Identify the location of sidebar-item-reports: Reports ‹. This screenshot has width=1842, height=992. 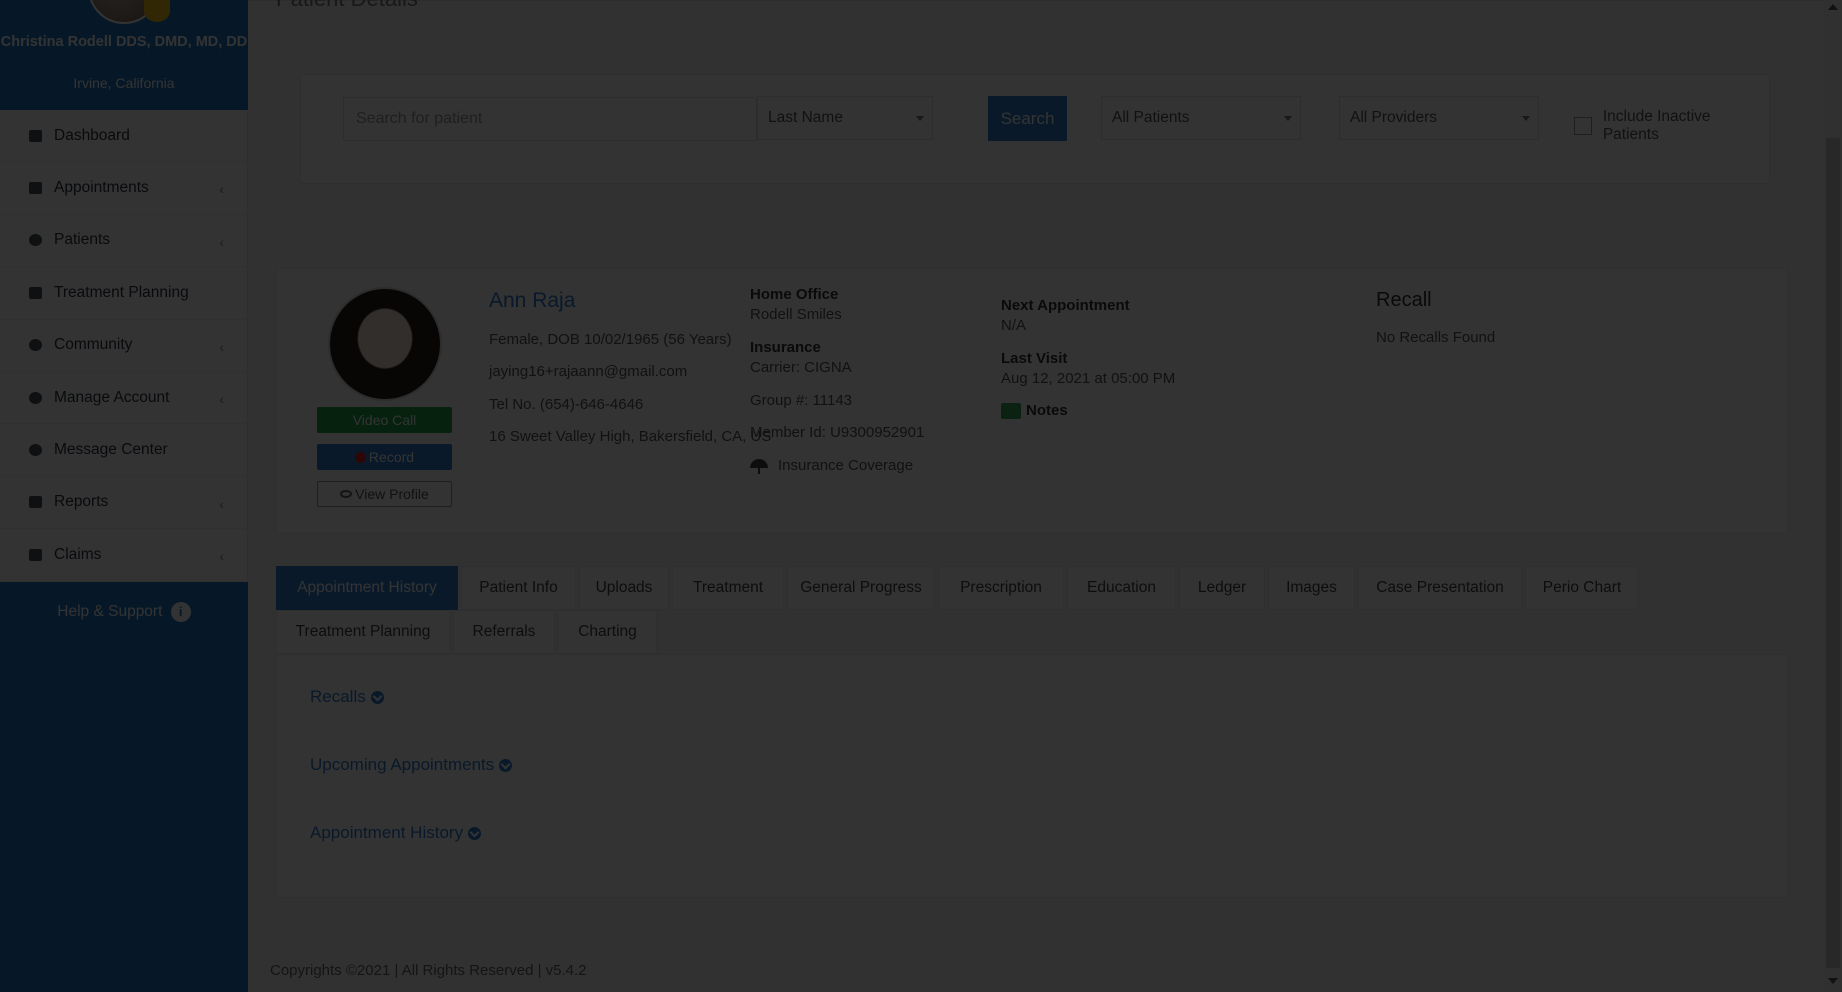
(124, 503).